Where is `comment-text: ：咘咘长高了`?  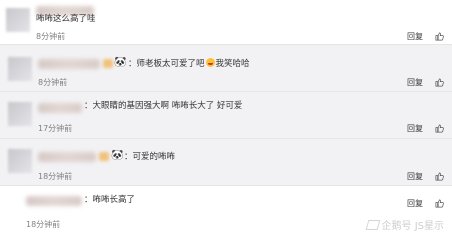
comment-text: ：咘咘长高了 is located at coordinates (110, 200).